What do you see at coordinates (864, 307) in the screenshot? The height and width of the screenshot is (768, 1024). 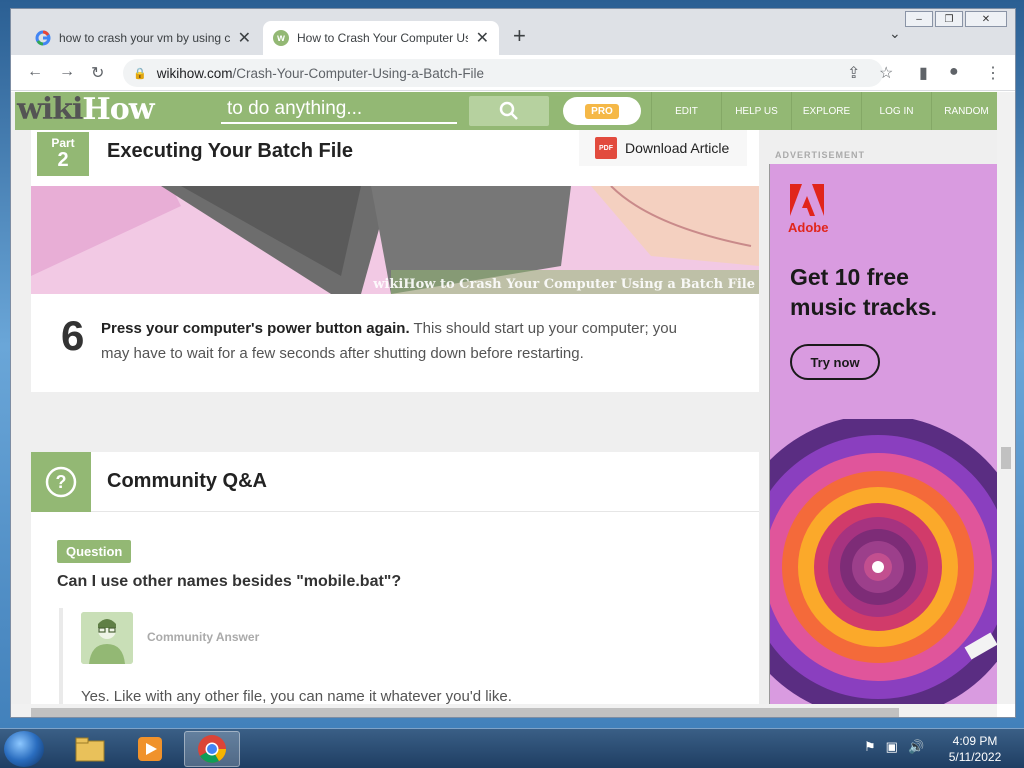 I see `ad-headline-line-2: music tracks.` at bounding box center [864, 307].